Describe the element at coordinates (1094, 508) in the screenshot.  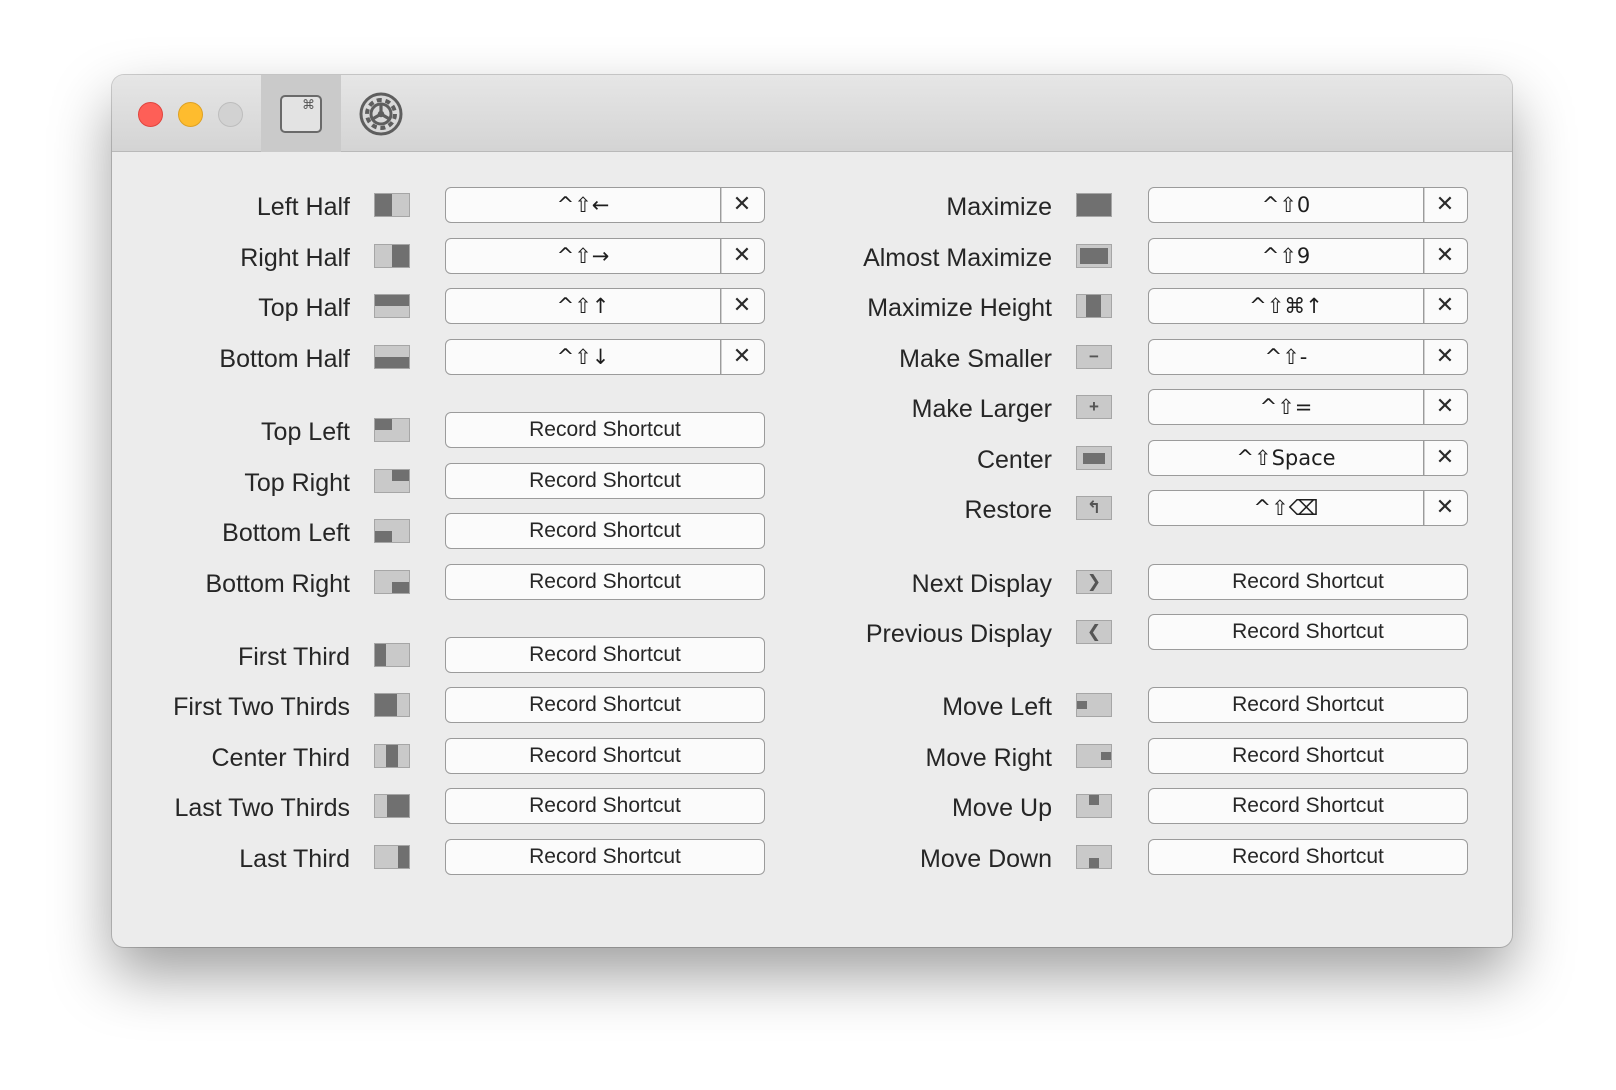
I see `restore-icon: ↰` at that location.